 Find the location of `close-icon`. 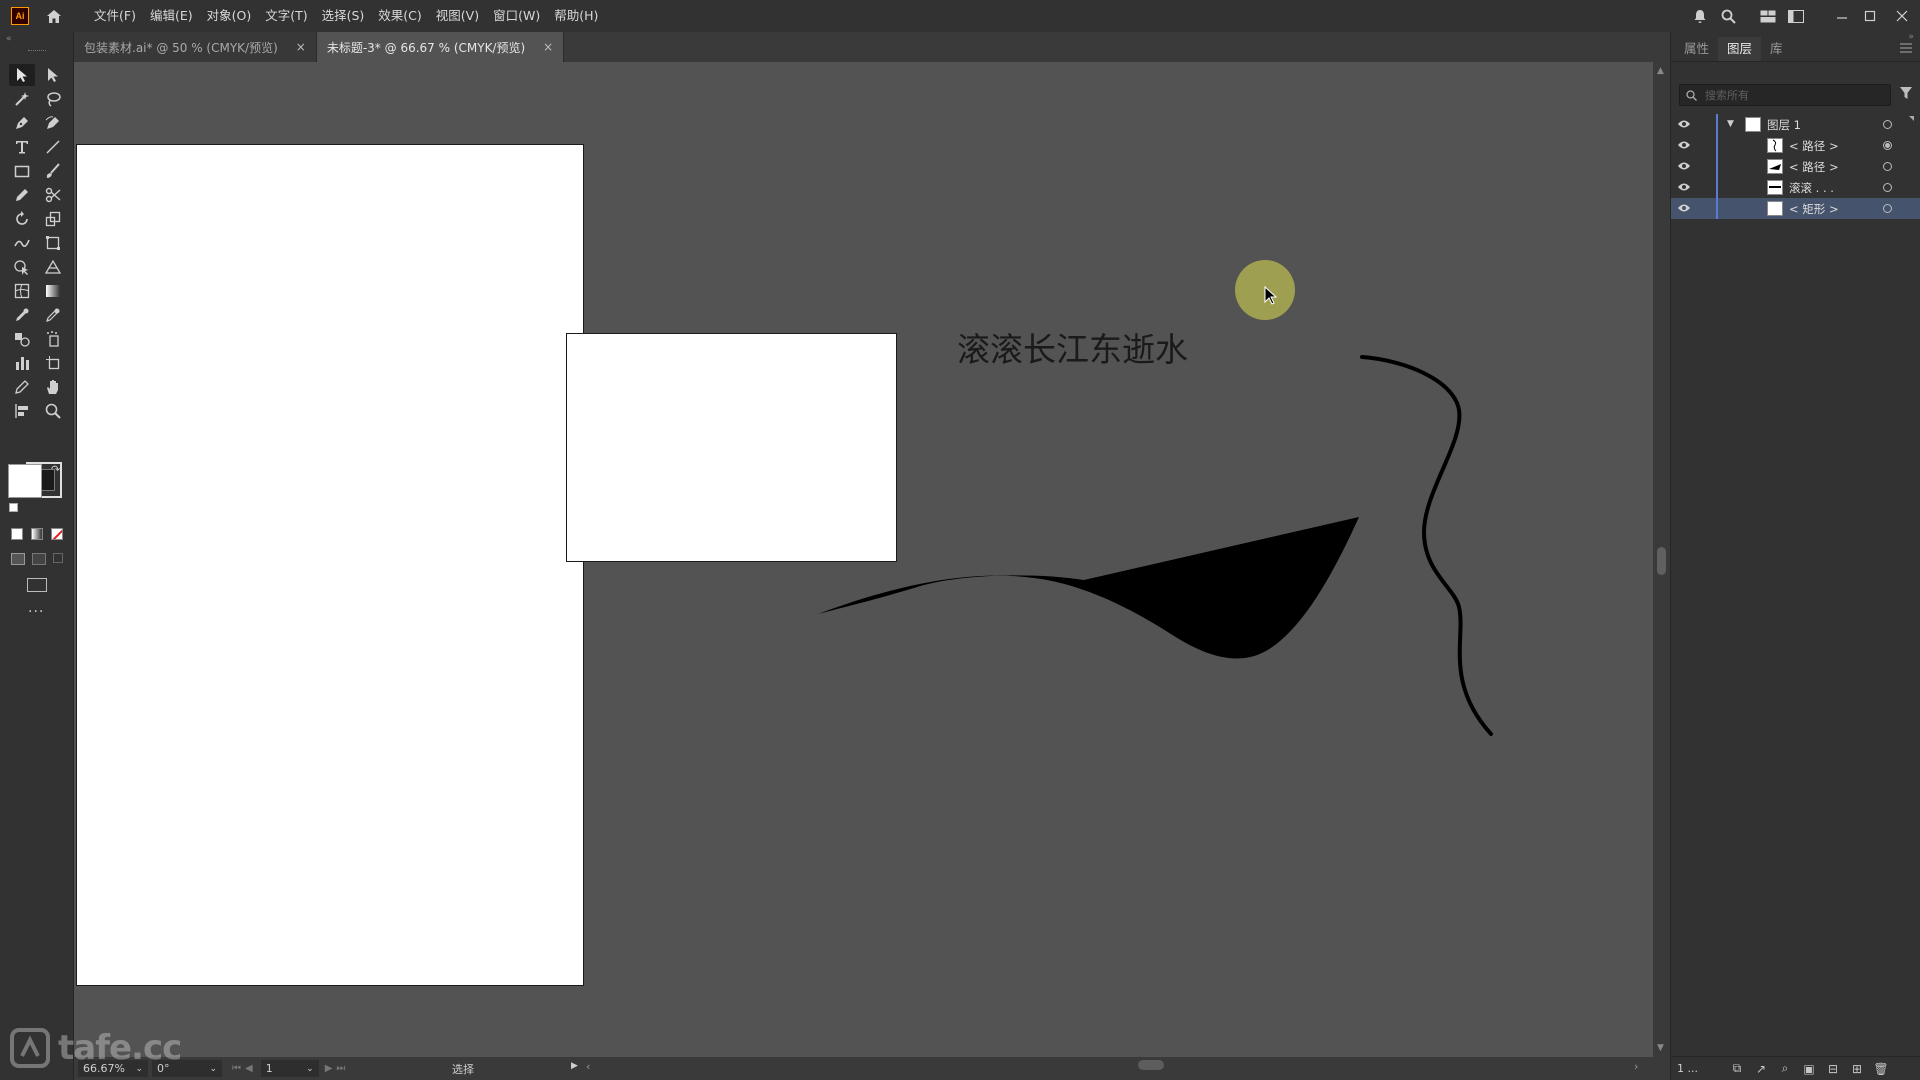

close-icon is located at coordinates (1902, 16).